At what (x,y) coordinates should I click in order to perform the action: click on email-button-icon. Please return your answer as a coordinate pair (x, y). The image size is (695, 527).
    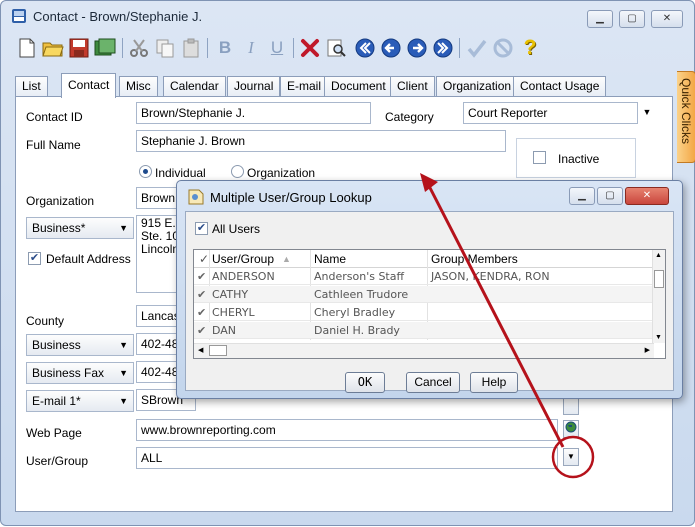
    Looking at the image, I should click on (571, 406).